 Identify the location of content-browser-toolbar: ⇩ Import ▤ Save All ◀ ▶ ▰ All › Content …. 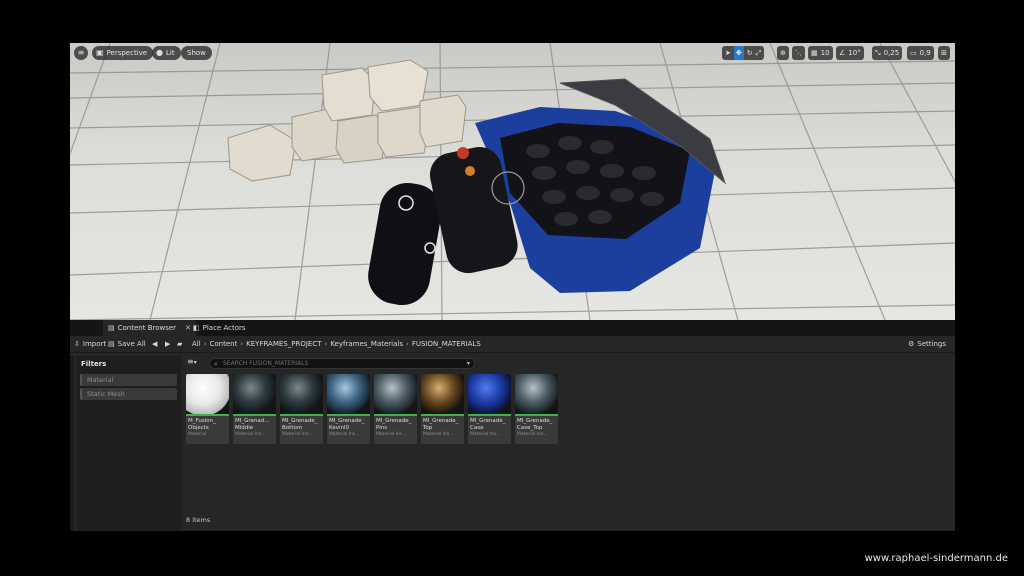
(512, 344).